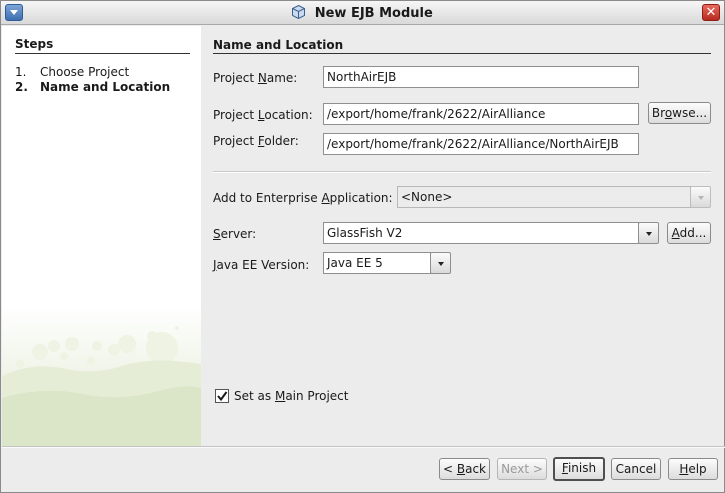 This screenshot has width=725, height=493. Describe the element at coordinates (462, 172) in the screenshot. I see `separator` at that location.